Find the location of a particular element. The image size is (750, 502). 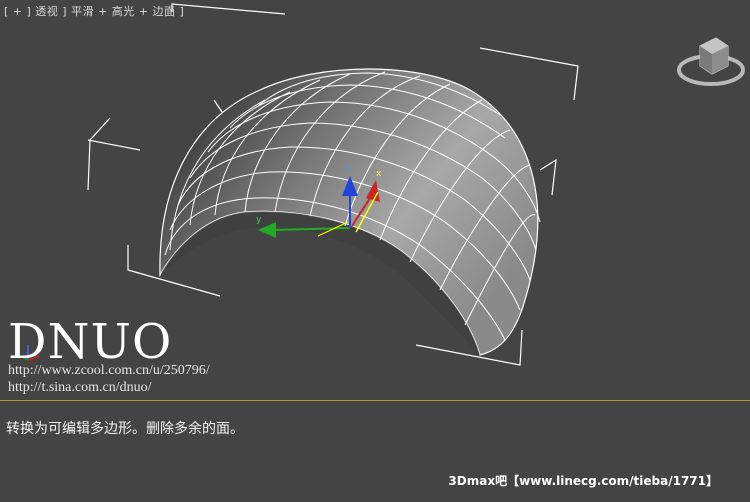

tutorial-caption: 转换为可编辑多边形。删除多余的面。 is located at coordinates (125, 429).